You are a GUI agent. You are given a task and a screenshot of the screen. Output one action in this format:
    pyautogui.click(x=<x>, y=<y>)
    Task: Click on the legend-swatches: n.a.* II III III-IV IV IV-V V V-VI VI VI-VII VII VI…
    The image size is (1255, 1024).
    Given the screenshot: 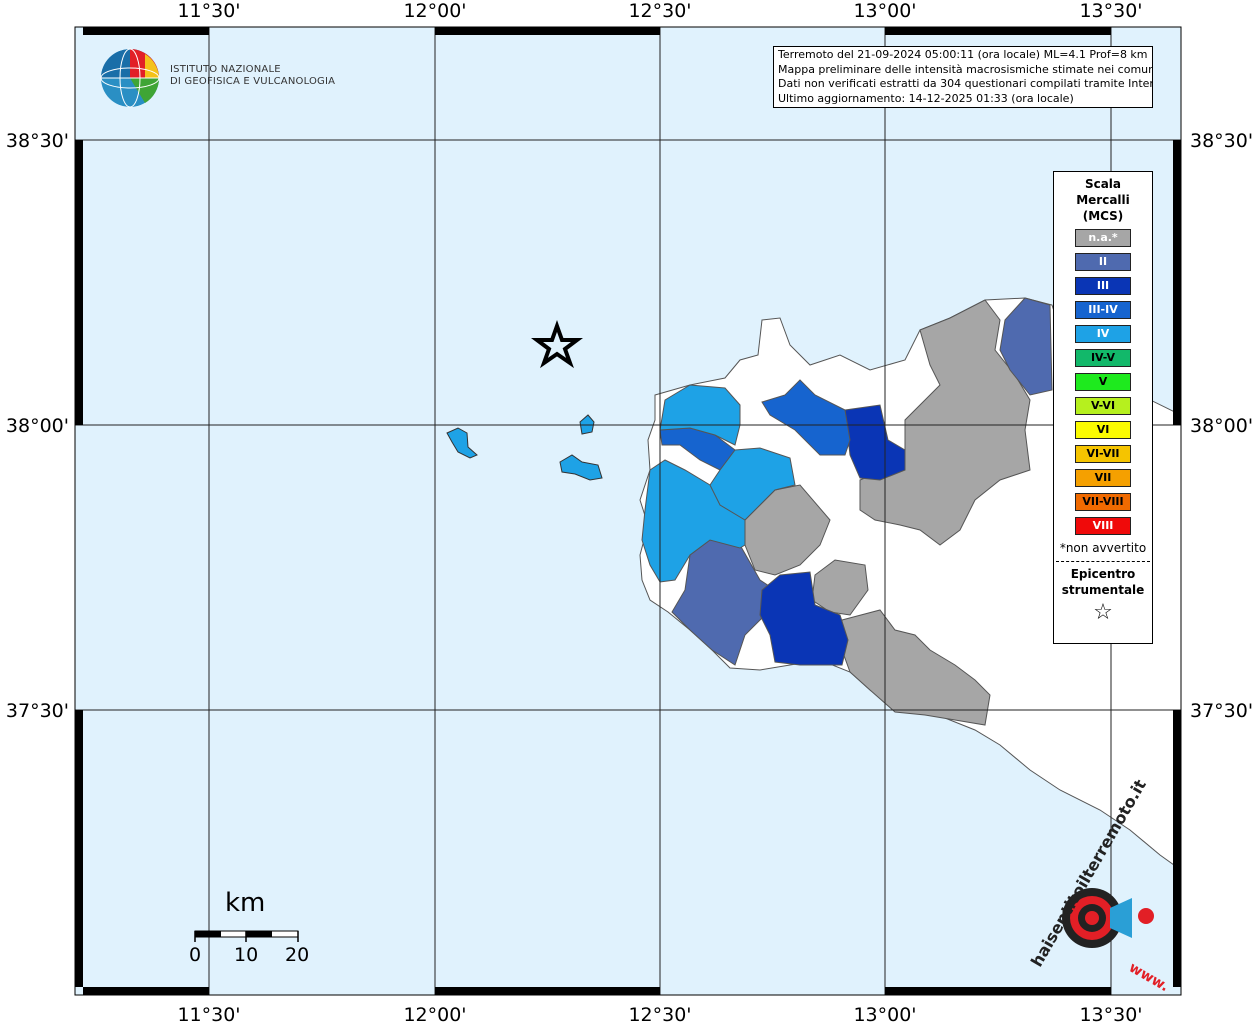 What is the action you would take?
    pyautogui.click(x=1103, y=382)
    